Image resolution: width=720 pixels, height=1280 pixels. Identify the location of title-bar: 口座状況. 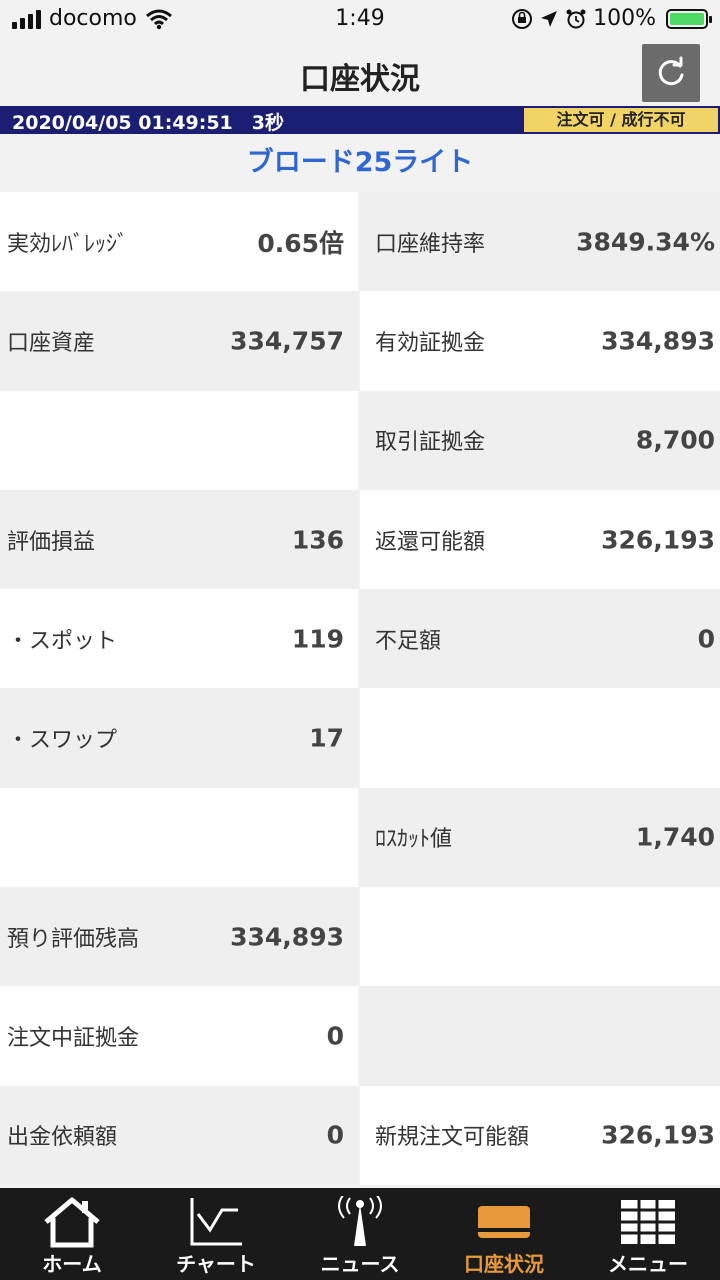
(360, 73).